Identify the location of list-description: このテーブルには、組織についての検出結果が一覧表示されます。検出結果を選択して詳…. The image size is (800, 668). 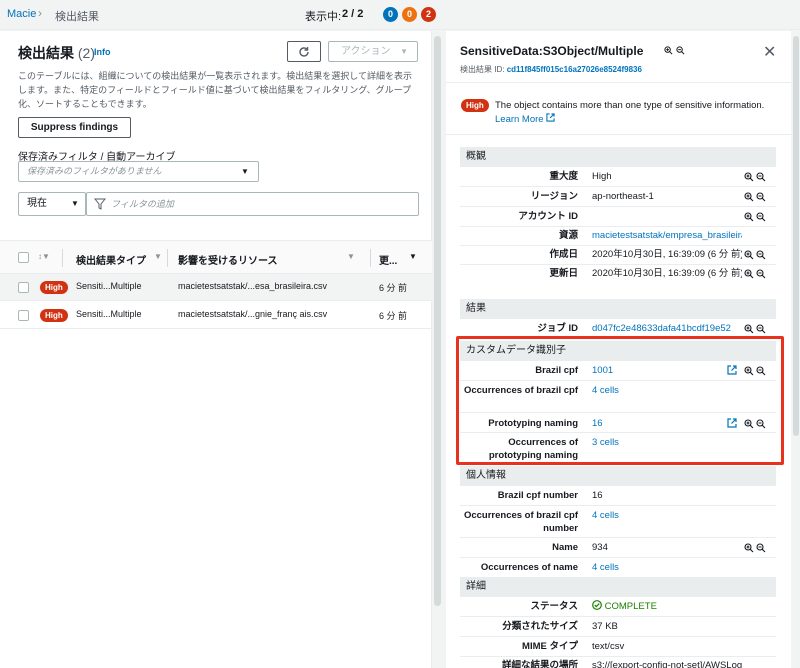
(215, 90).